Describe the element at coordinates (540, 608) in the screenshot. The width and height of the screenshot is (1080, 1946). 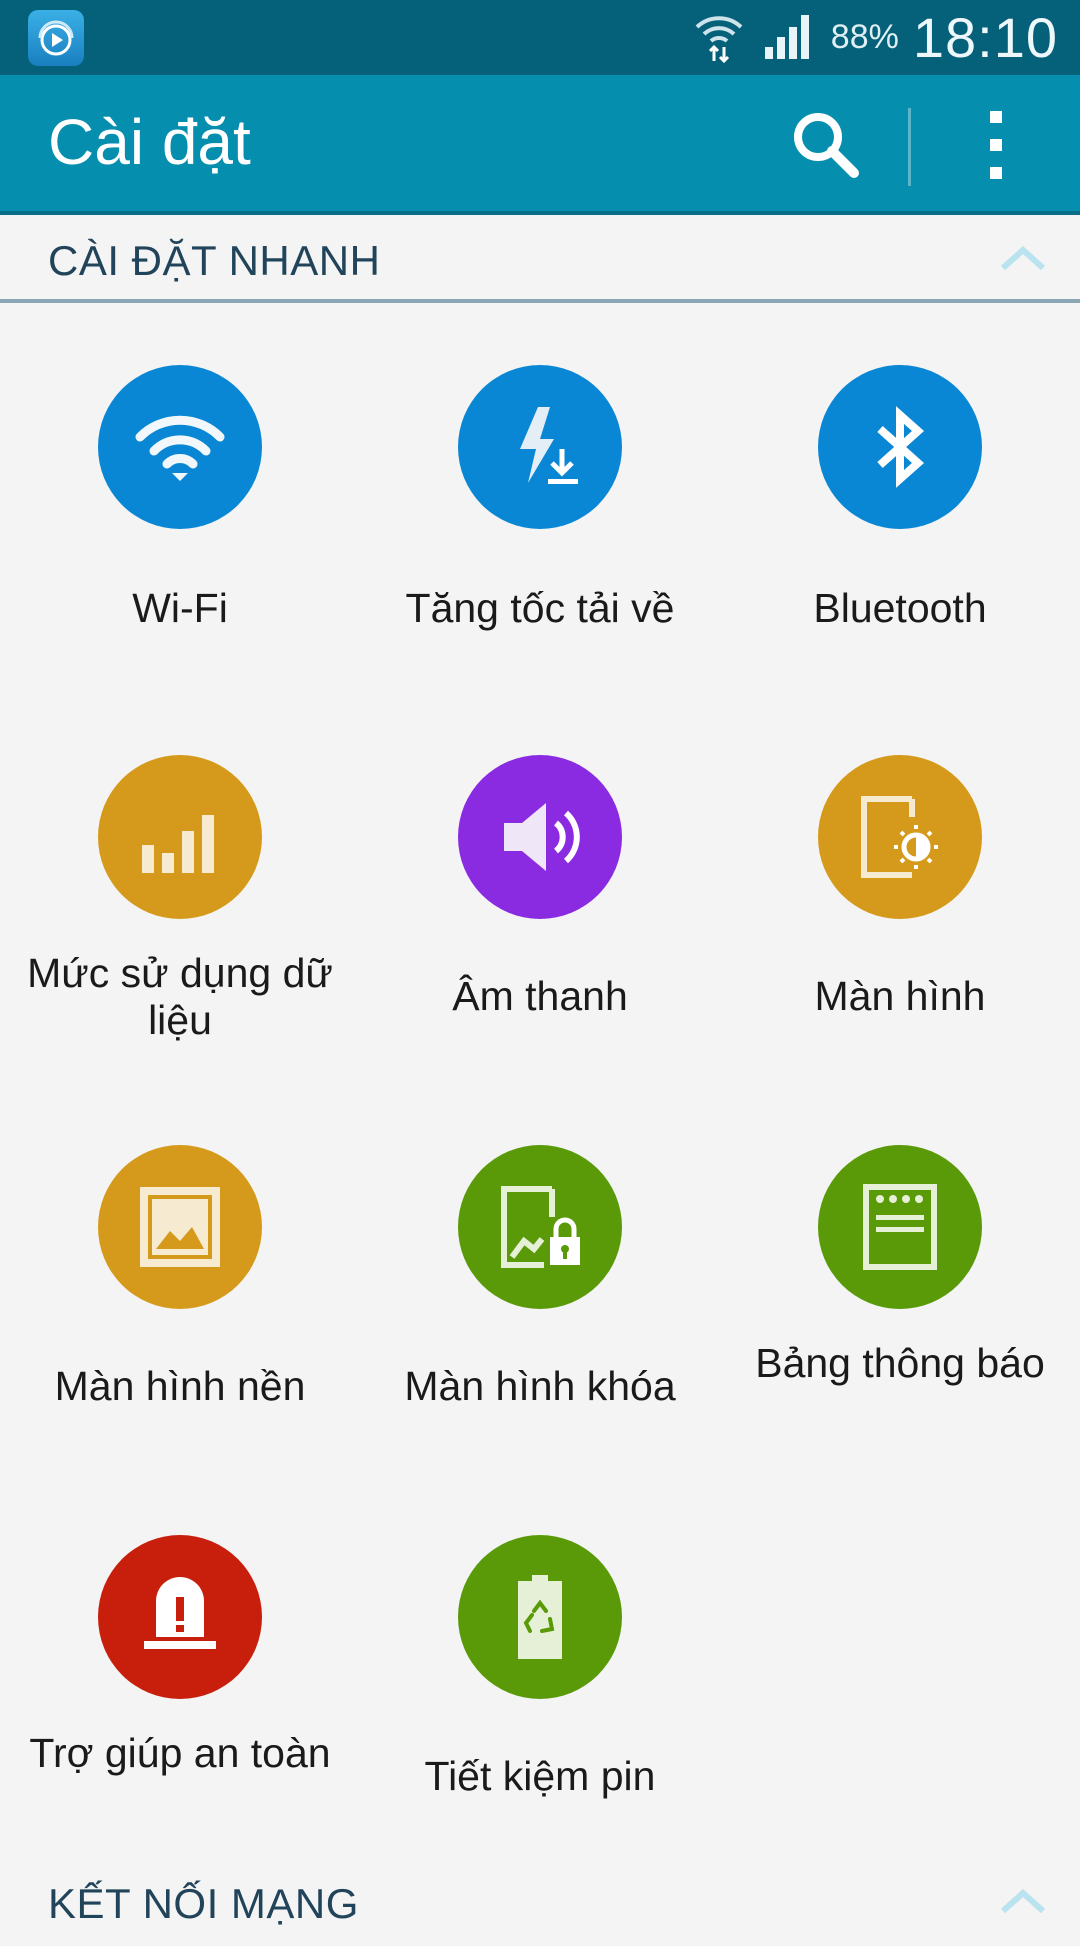
I see `quick-item-label: Tăng tốc tải về` at that location.